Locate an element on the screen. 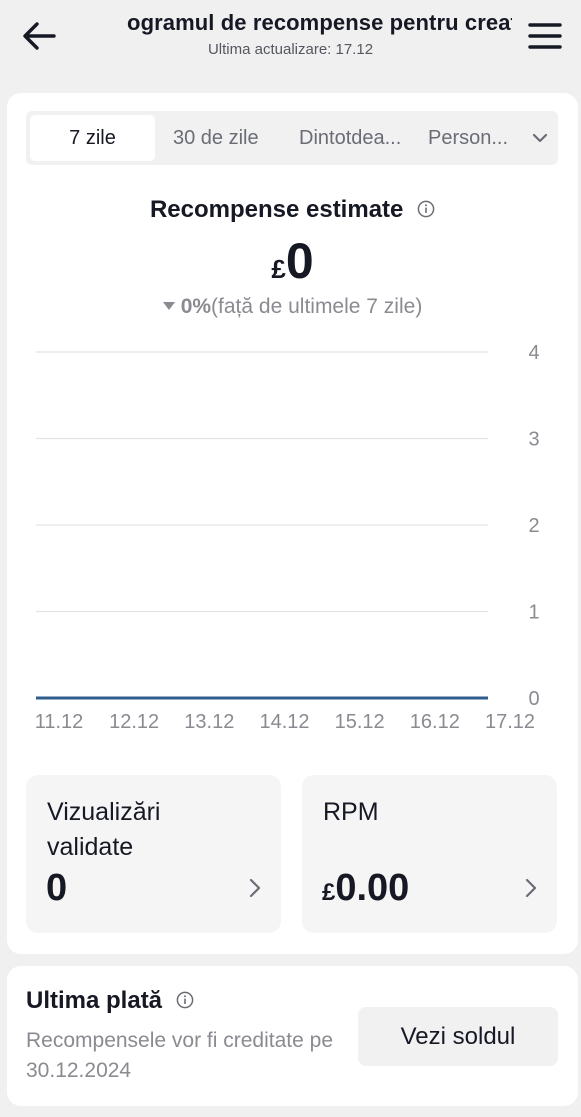 Image resolution: width=581 pixels, height=1117 pixels. menu-button is located at coordinates (545, 37).